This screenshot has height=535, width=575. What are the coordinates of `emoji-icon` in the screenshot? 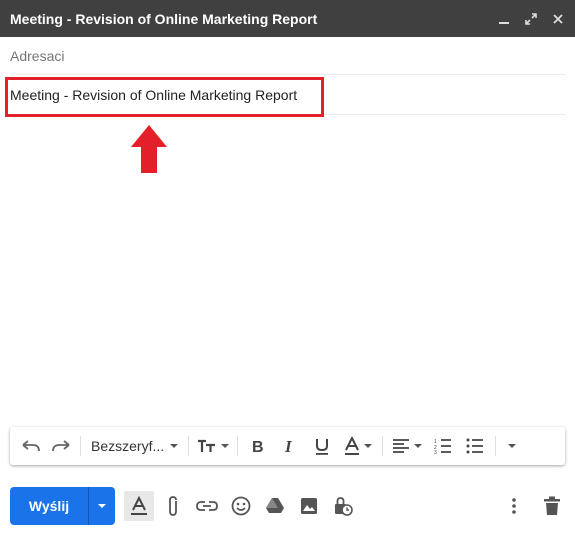 It's located at (241, 506).